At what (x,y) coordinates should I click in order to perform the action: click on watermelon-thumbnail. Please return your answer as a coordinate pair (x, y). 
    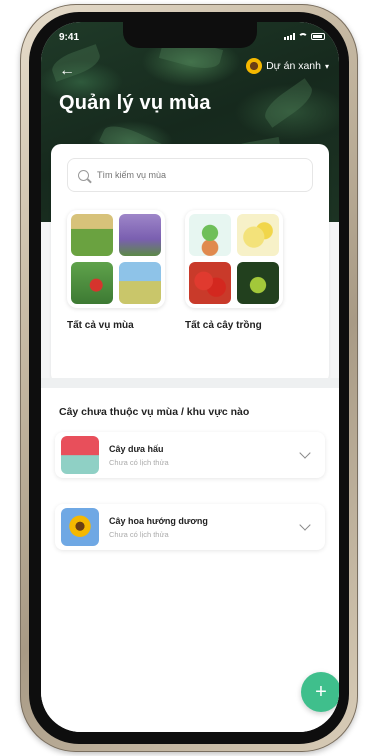
    Looking at the image, I should click on (80, 455).